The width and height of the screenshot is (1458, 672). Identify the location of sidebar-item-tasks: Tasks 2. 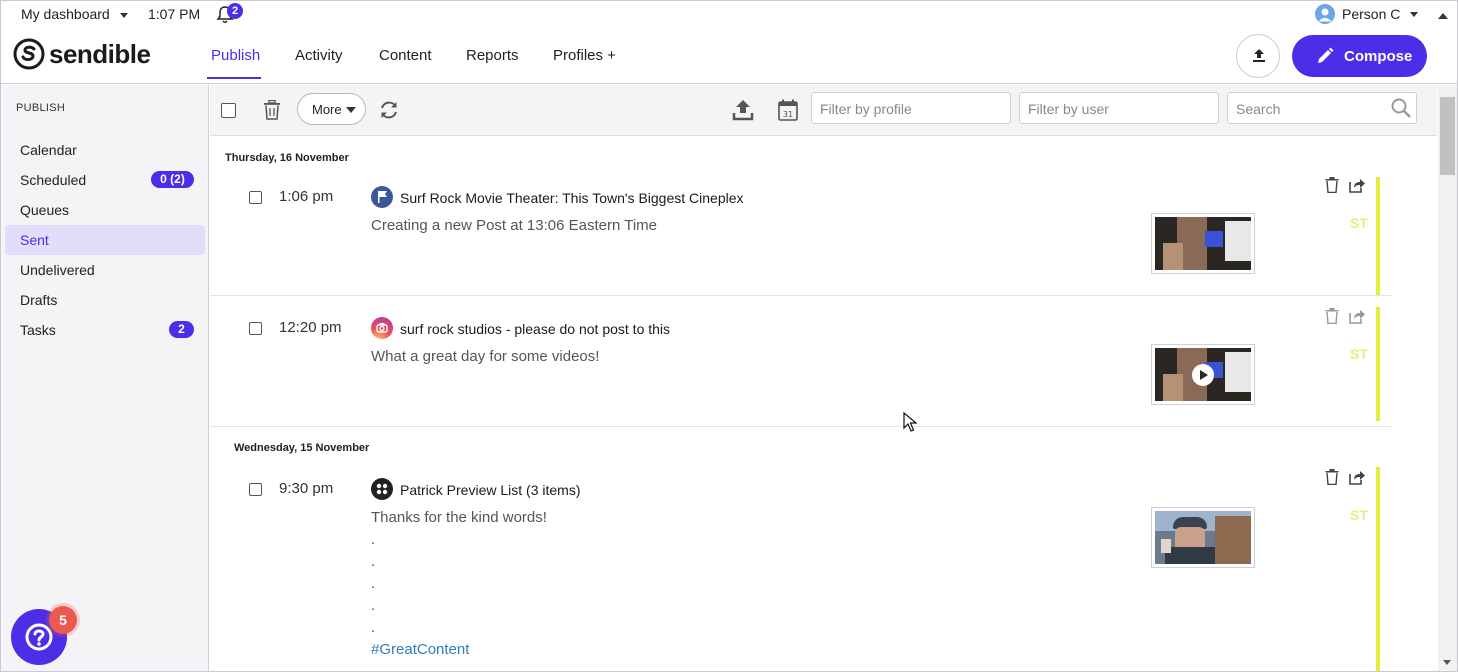
(105, 330).